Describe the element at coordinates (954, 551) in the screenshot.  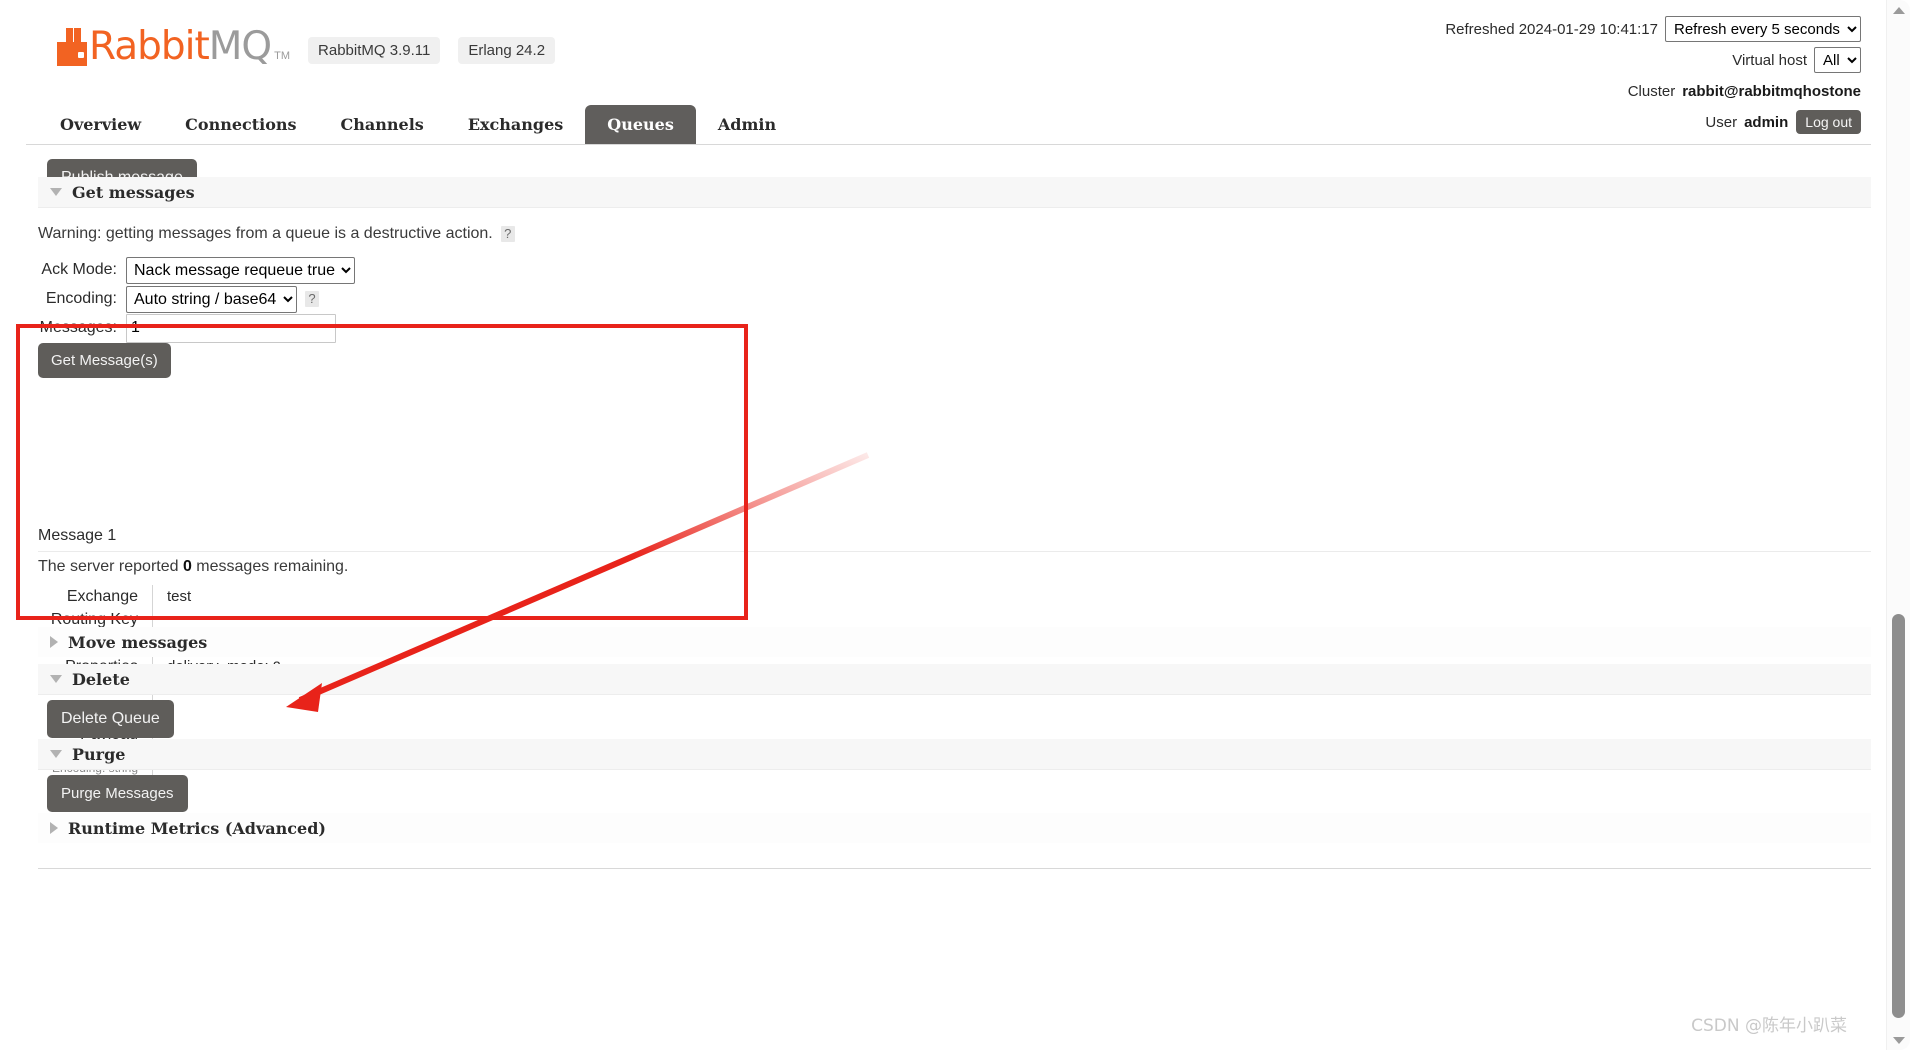
I see `message-divider` at that location.